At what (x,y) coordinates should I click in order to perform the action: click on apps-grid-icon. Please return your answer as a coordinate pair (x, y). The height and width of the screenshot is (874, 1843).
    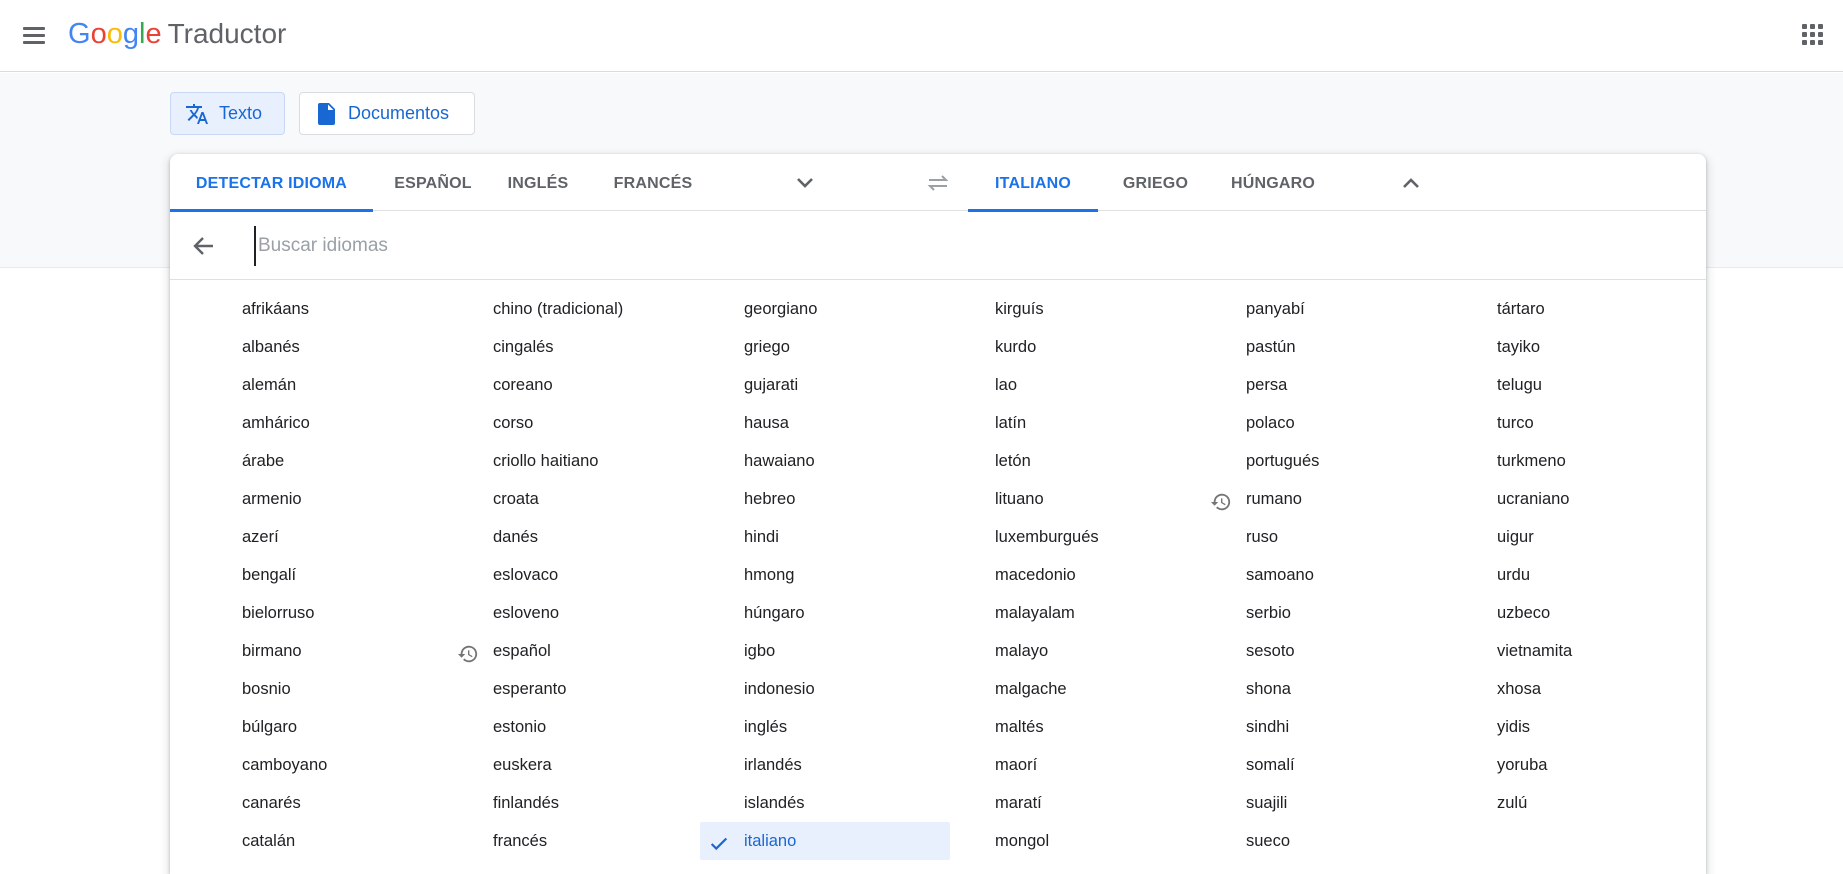
    Looking at the image, I should click on (1812, 34).